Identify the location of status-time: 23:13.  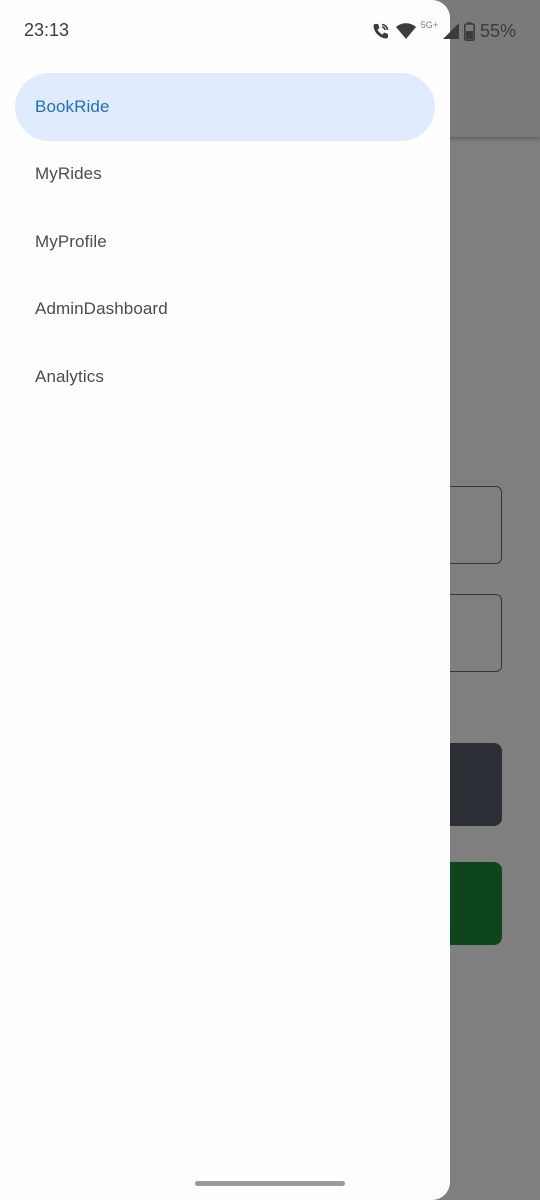
(47, 30).